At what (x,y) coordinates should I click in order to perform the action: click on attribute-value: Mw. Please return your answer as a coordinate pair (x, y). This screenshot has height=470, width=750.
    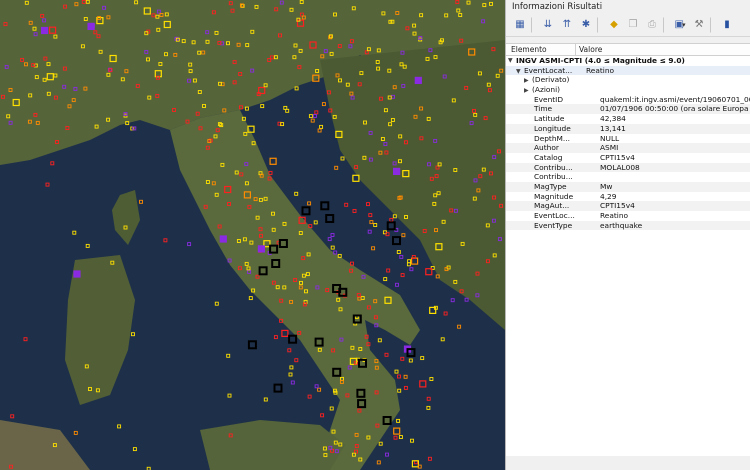
    Looking at the image, I should click on (606, 186).